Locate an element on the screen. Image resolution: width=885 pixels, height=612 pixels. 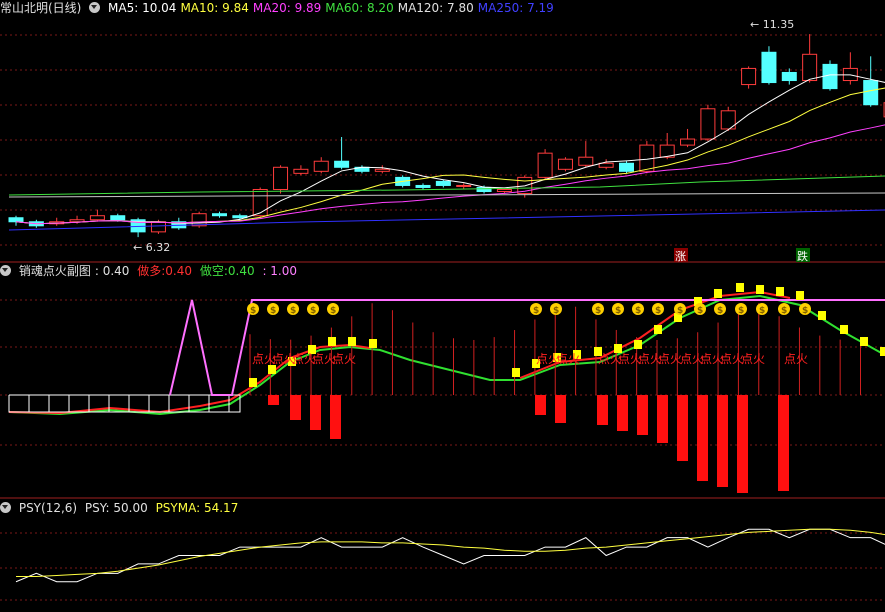
ma120-line is located at coordinates (446, 195).